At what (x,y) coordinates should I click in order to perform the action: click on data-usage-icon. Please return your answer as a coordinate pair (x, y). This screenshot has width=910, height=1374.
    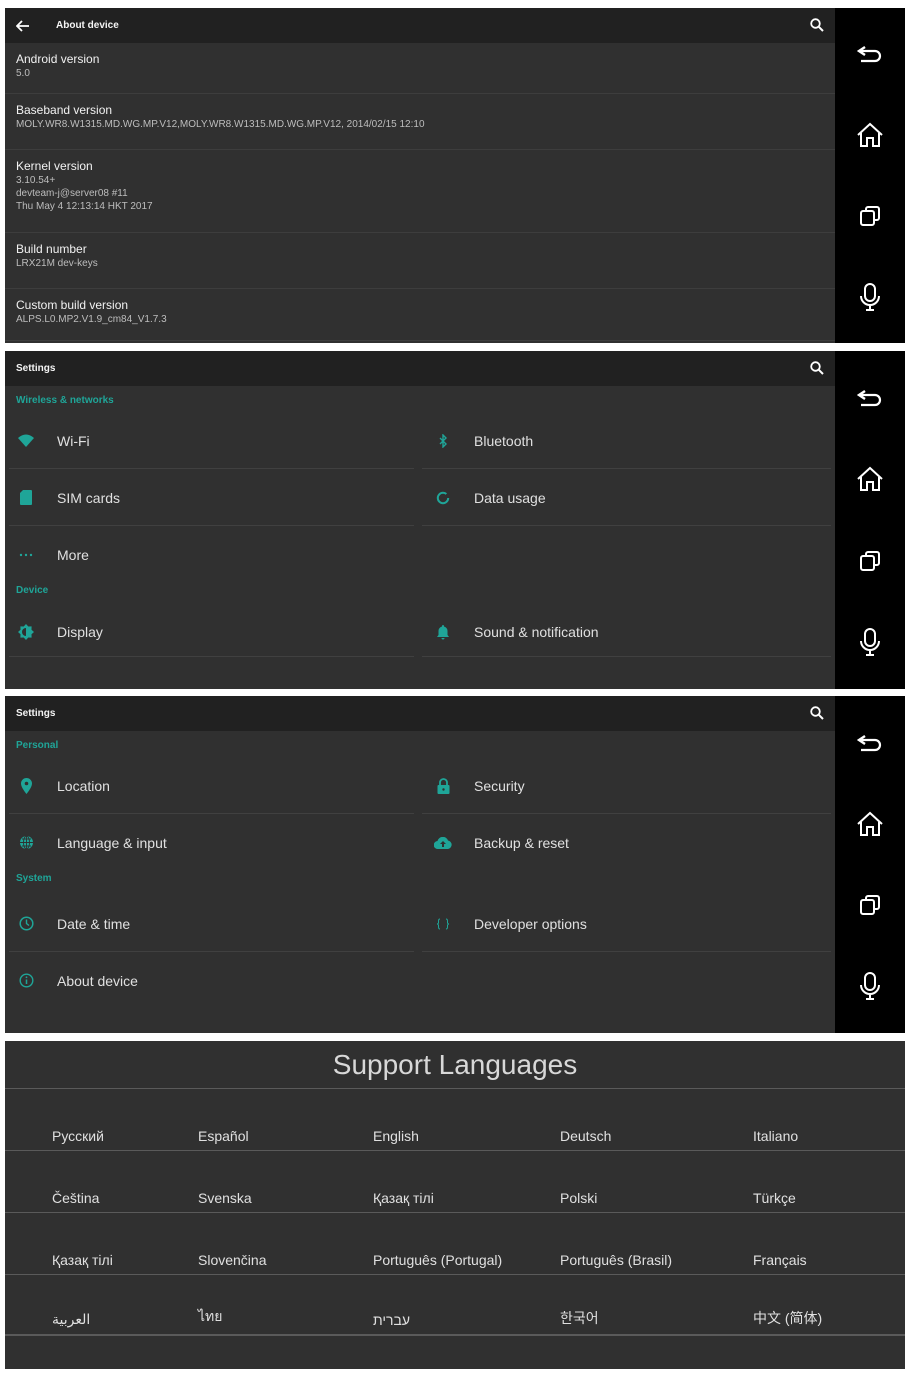
    Looking at the image, I should click on (443, 498).